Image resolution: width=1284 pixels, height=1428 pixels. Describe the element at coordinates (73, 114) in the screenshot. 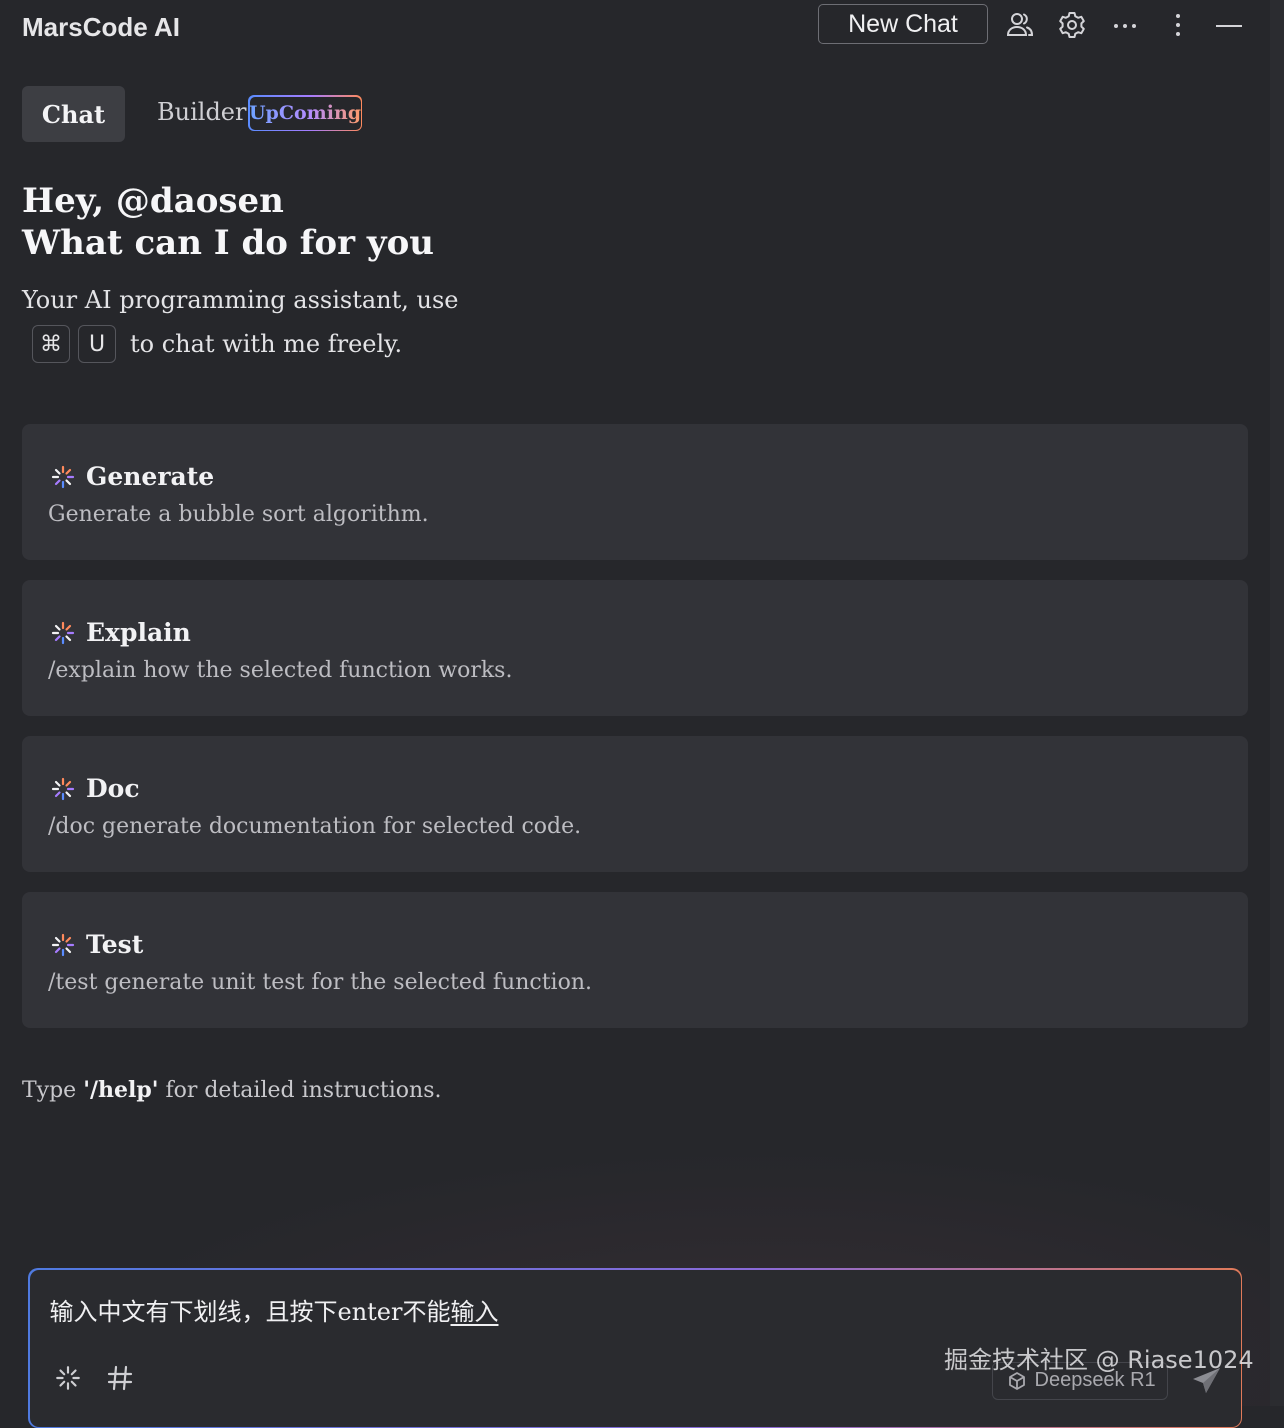

I see `tab-chat: Chat` at that location.